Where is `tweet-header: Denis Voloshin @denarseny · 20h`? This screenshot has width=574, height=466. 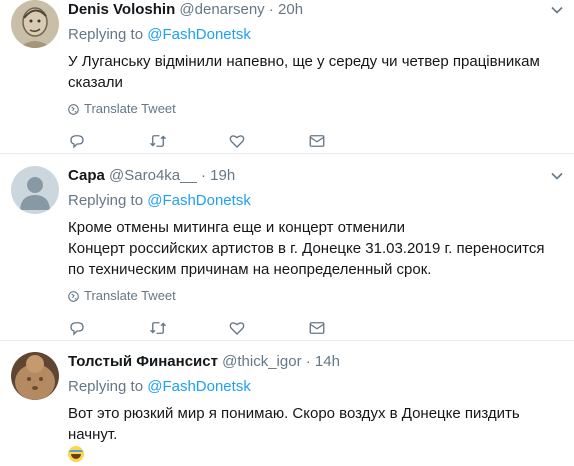
tweet-header: Denis Voloshin @denarseny · 20h is located at coordinates (316, 10).